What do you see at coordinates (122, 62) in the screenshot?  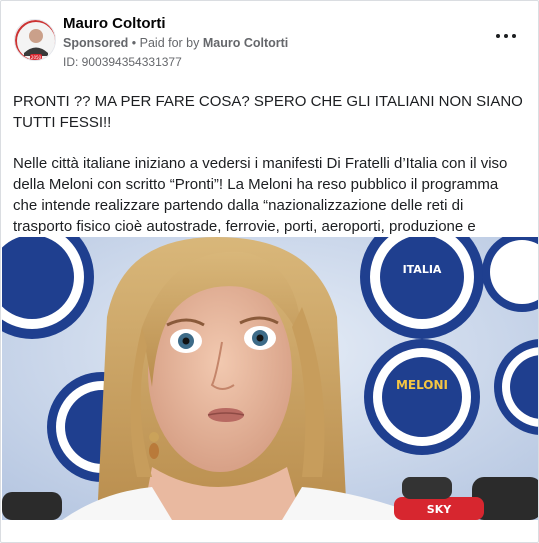 I see `ad-id: ID: 900394354331377` at bounding box center [122, 62].